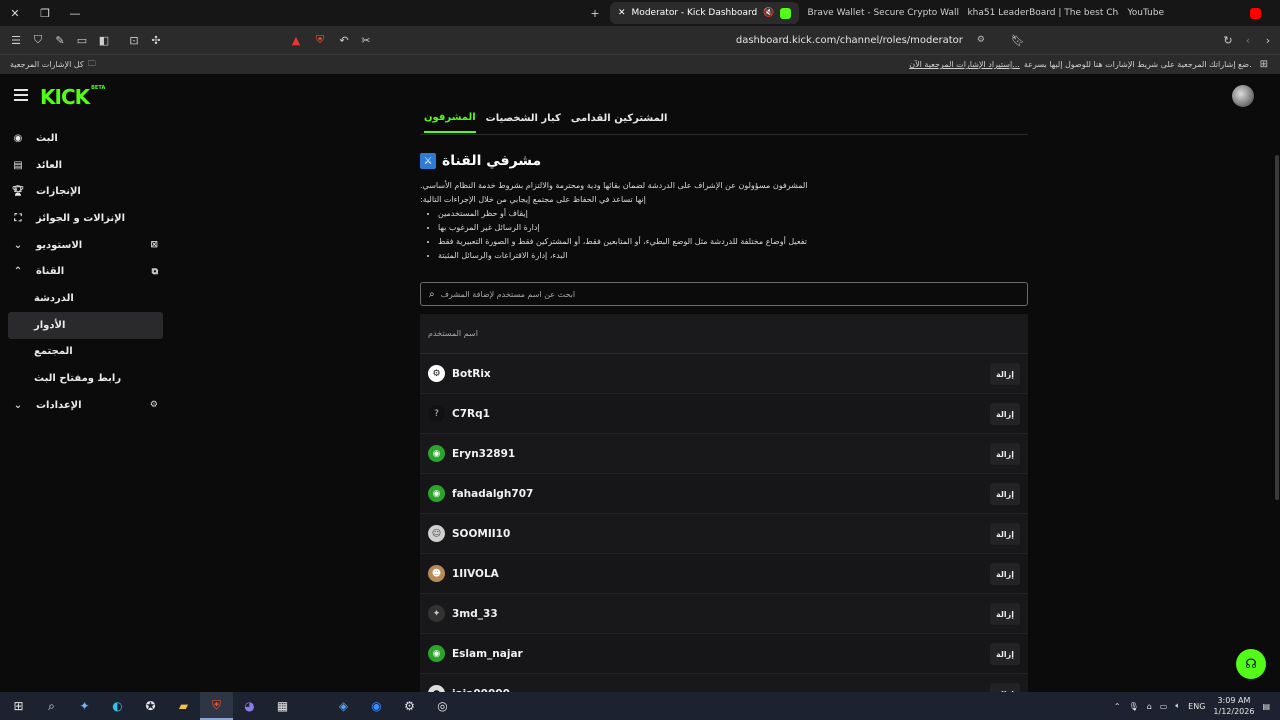 The image size is (1280, 720). Describe the element at coordinates (981, 40) in the screenshot. I see `site-settings-icon: ⚙` at that location.